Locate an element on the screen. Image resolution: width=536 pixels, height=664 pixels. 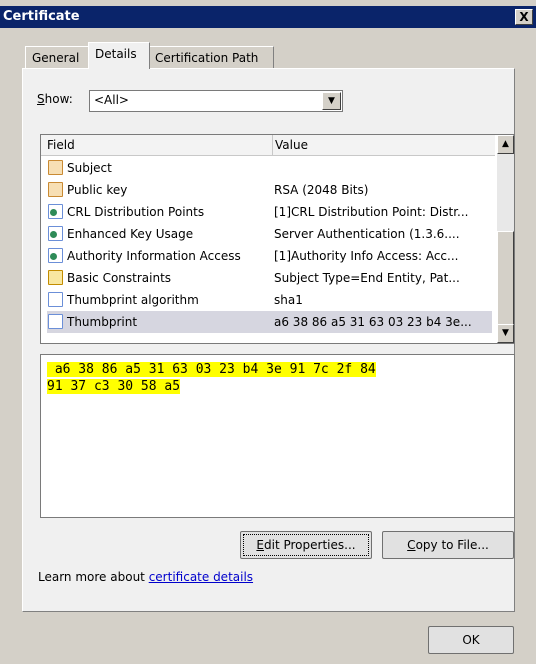
title-bar: Certificate X is located at coordinates (268, 17).